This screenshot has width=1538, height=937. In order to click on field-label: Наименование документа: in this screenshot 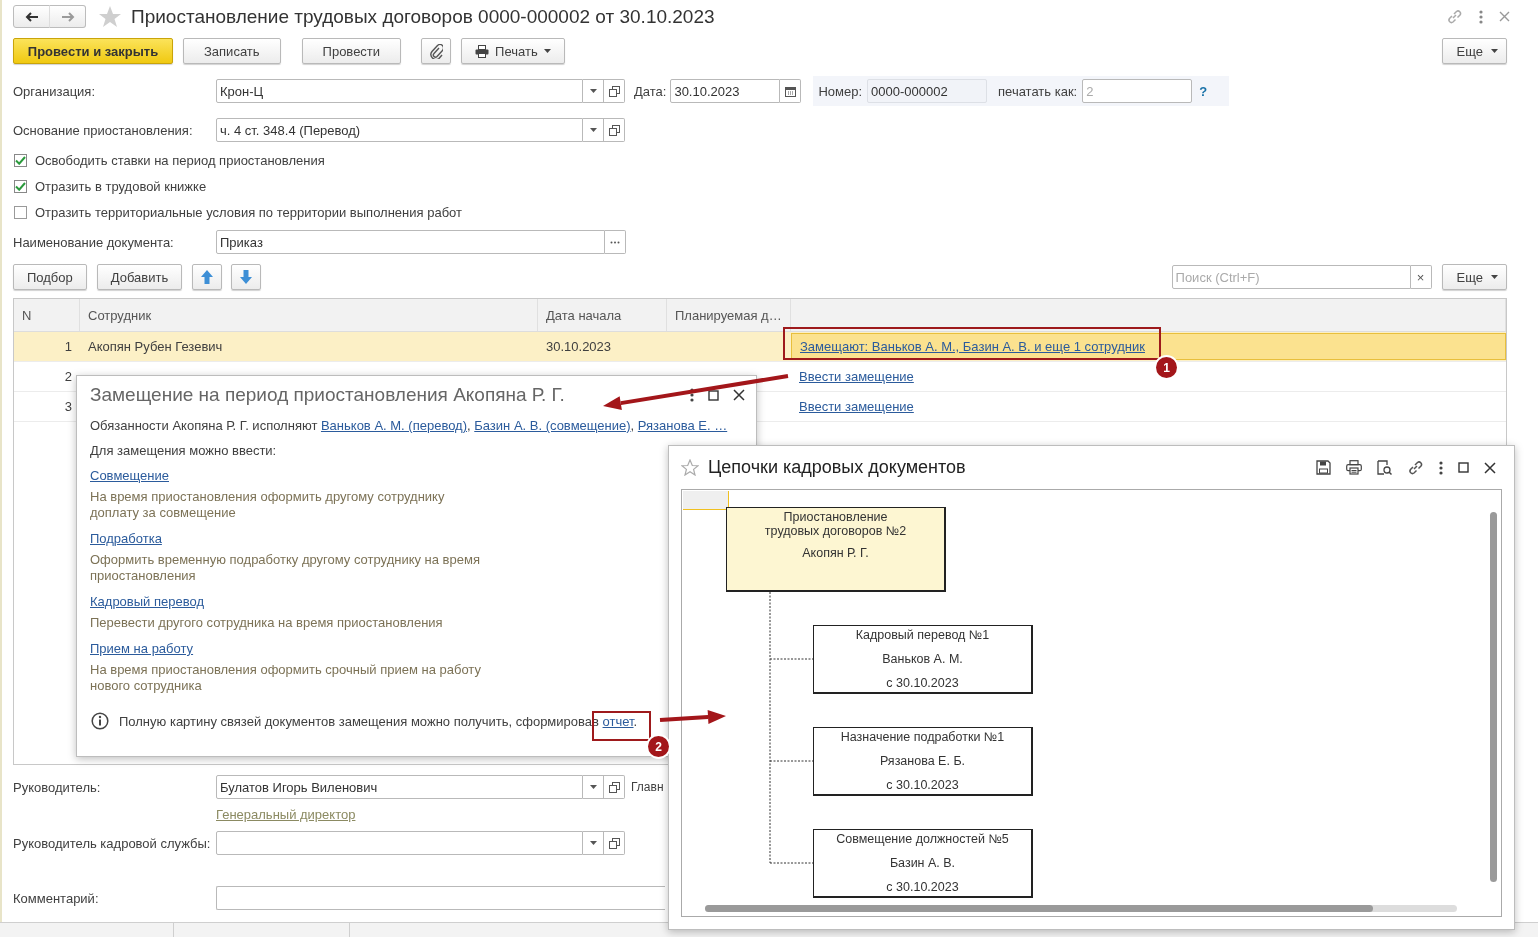, I will do `click(94, 242)`.